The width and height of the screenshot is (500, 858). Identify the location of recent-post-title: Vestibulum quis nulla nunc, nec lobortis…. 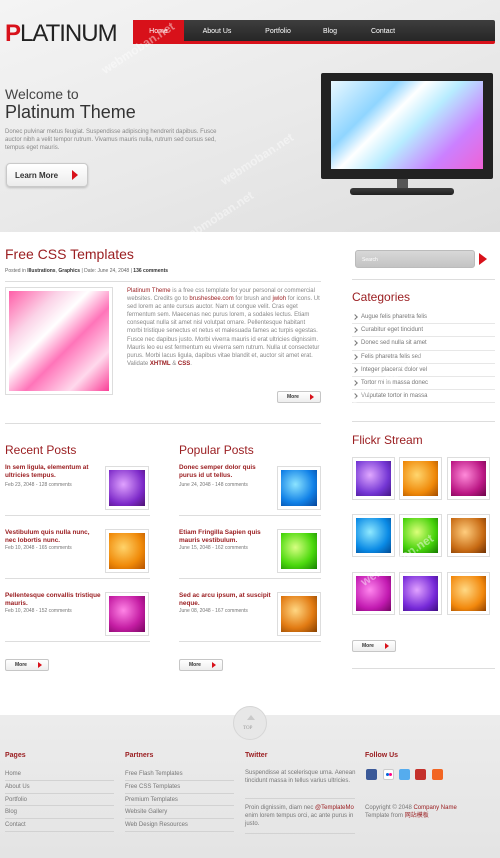
(53, 537).